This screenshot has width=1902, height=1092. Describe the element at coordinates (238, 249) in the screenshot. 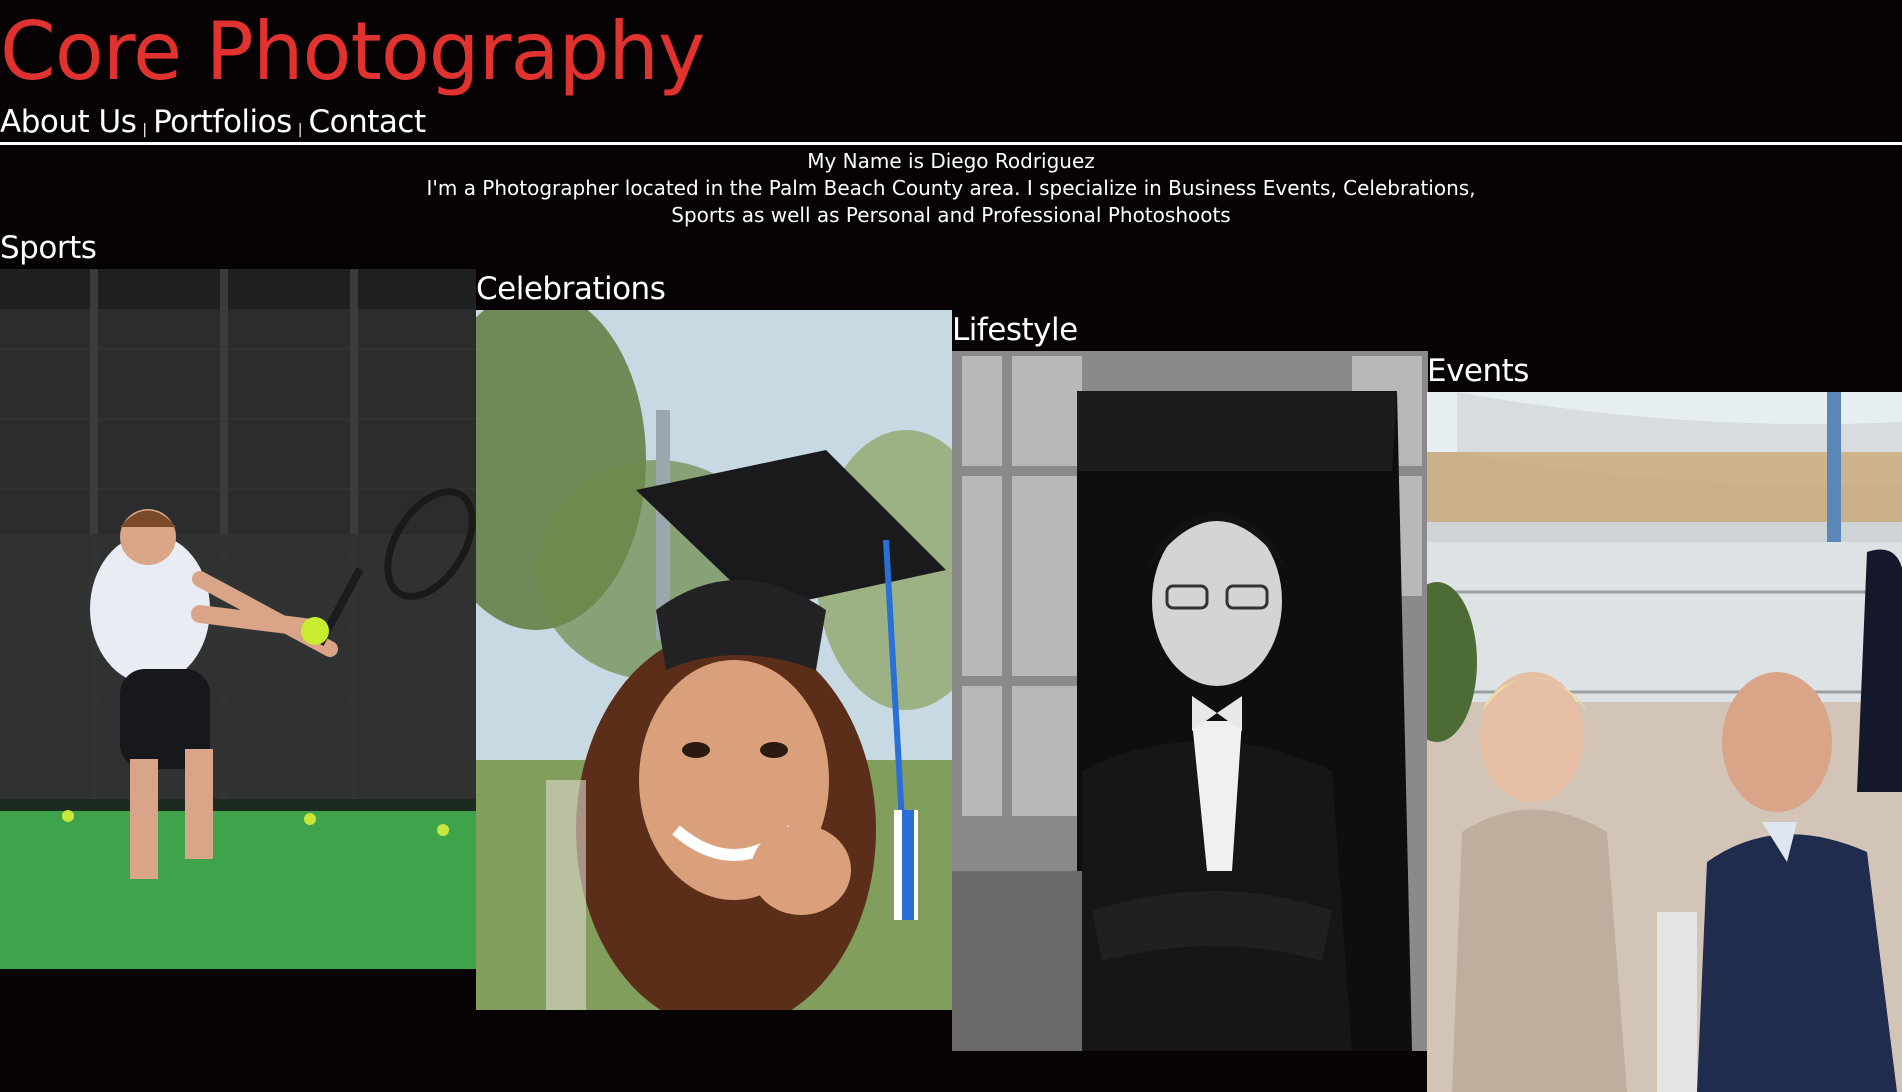

I see `portfolio-title-sports: Sports` at that location.